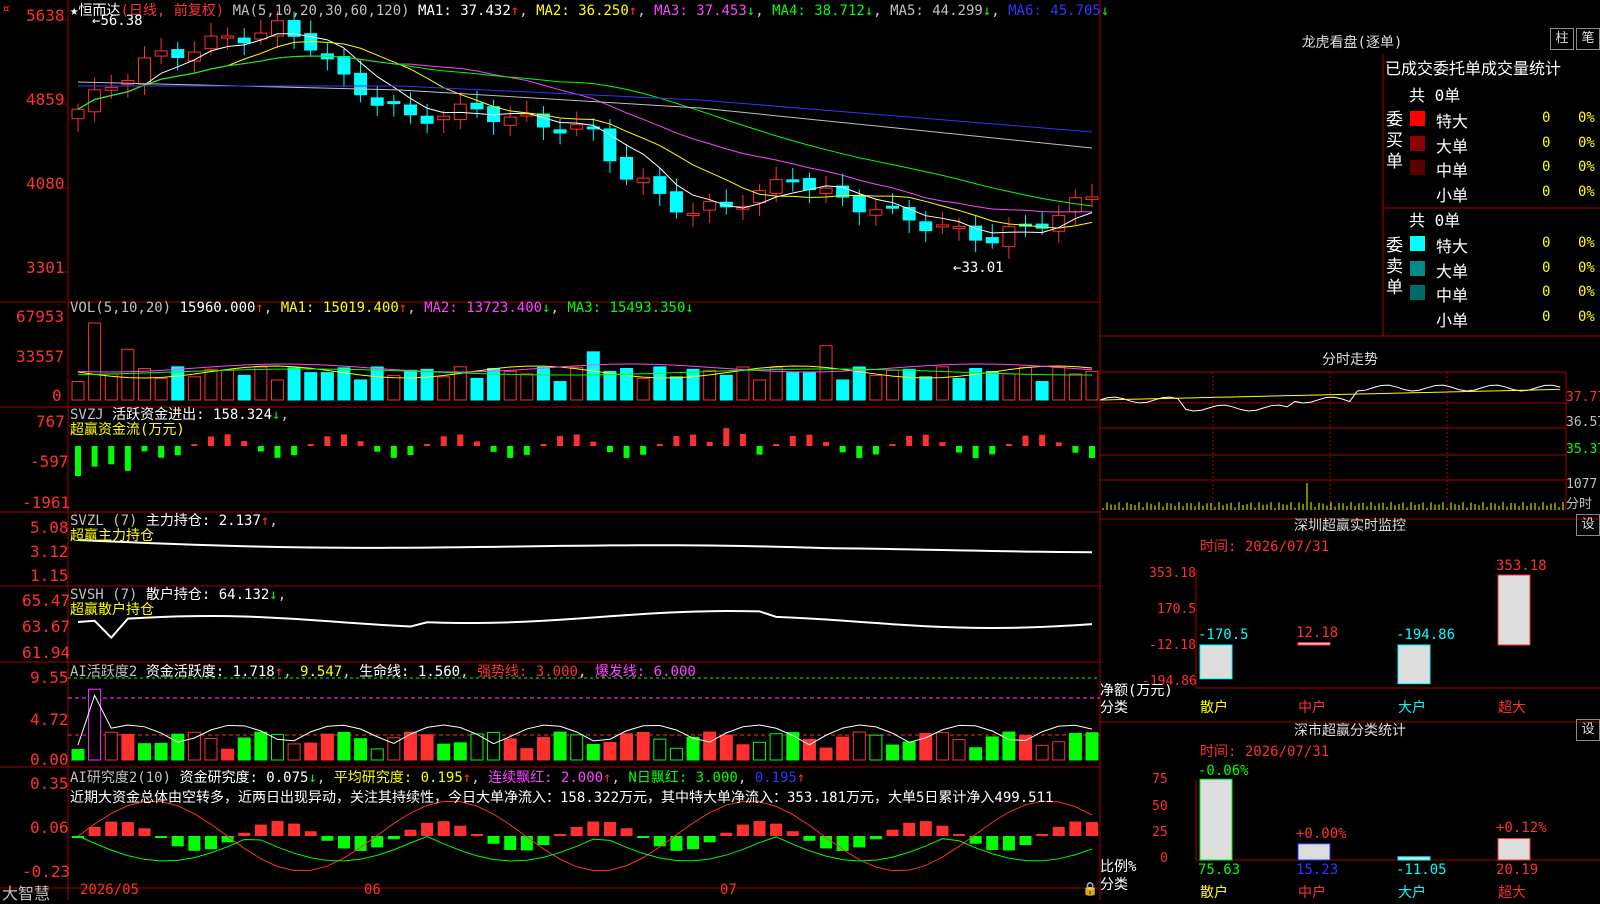  What do you see at coordinates (1583, 422) in the screenshot?
I see `fenshi-yaxis-1: 36.57` at bounding box center [1583, 422].